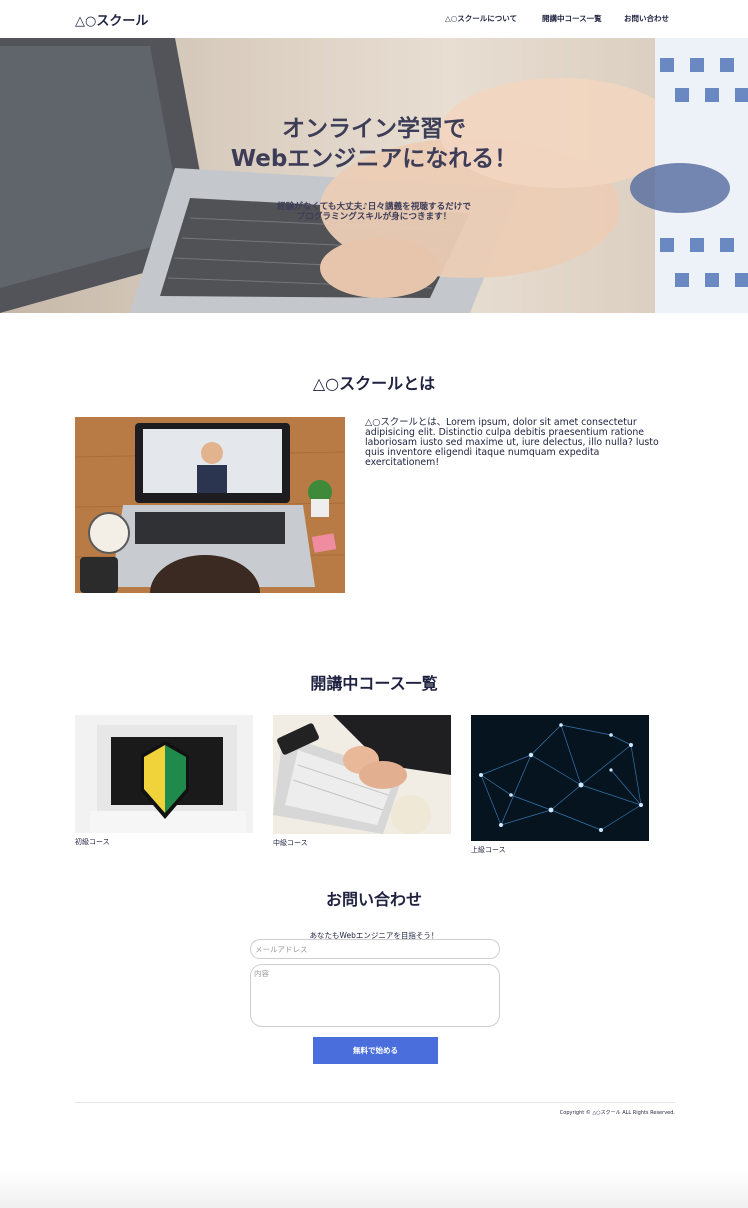 The image size is (748, 1208). What do you see at coordinates (560, 778) in the screenshot?
I see `course-image-advanced` at bounding box center [560, 778].